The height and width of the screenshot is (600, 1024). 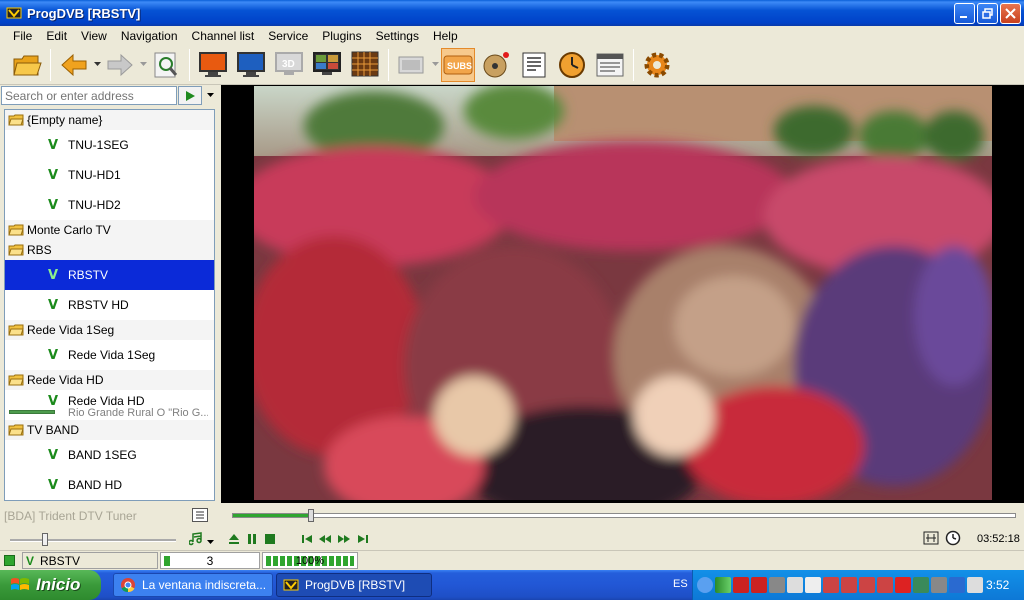 I want to click on seek-thumb, so click(x=311, y=515).